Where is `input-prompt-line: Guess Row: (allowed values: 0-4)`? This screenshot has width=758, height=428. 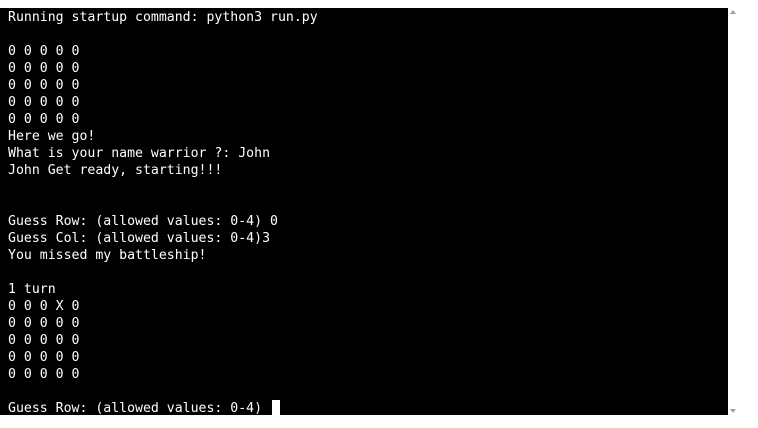 input-prompt-line: Guess Row: (allowed values: 0-4) is located at coordinates (144, 407).